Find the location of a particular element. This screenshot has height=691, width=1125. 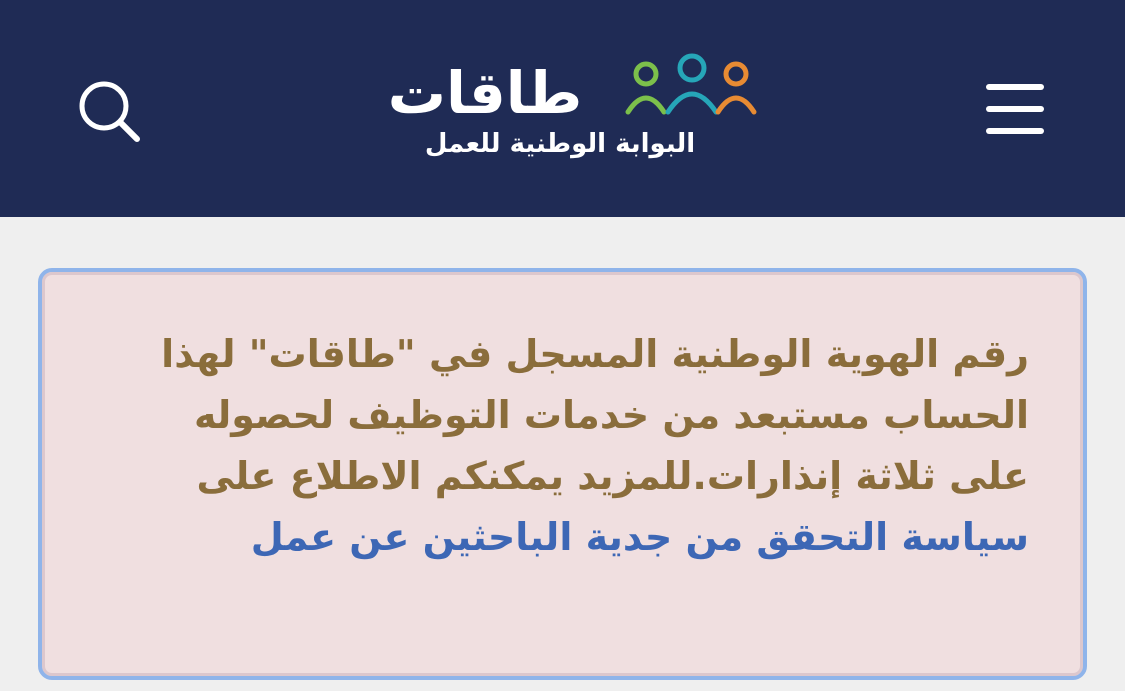

verification-policy-link: سياسة التحقق من جدية الباحثين عن عمل is located at coordinates (640, 537).